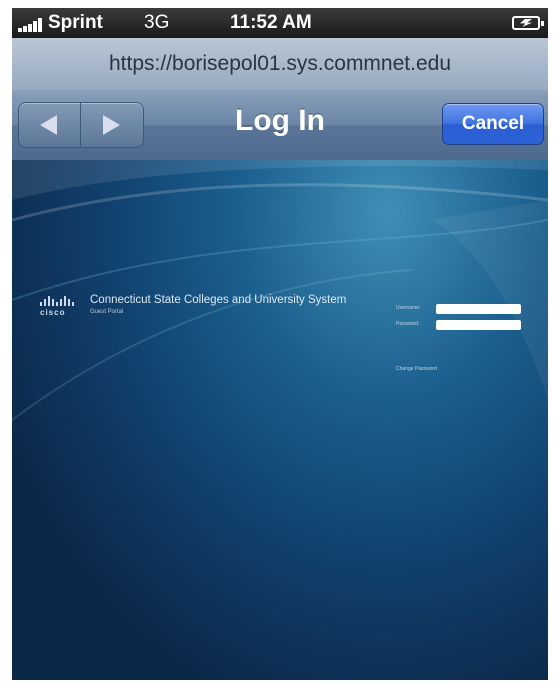 The height and width of the screenshot is (683, 553). What do you see at coordinates (58, 306) in the screenshot?
I see `cisco-logo: cisco` at bounding box center [58, 306].